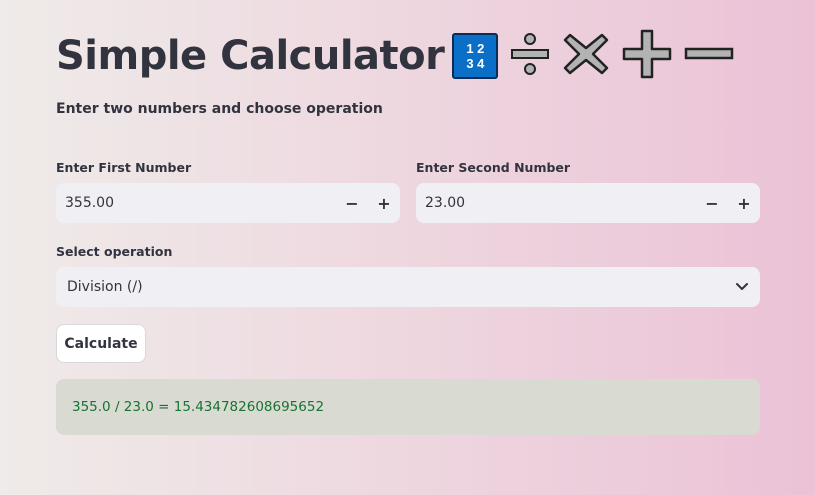 The width and height of the screenshot is (815, 495). Describe the element at coordinates (114, 251) in the screenshot. I see `operation-label: Select operation` at that location.